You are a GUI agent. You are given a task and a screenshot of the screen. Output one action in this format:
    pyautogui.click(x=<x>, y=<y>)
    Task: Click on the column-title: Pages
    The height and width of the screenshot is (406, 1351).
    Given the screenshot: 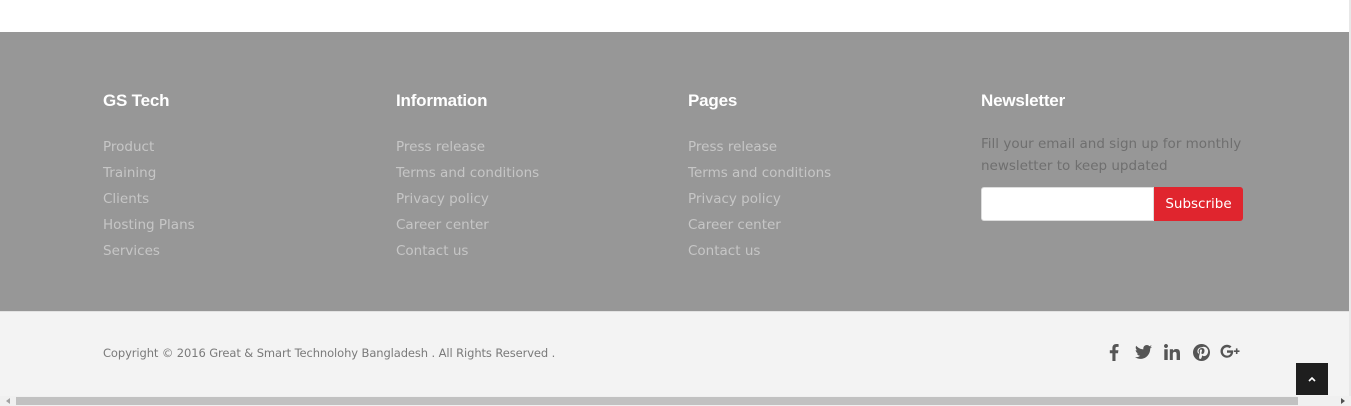 What is the action you would take?
    pyautogui.click(x=713, y=100)
    